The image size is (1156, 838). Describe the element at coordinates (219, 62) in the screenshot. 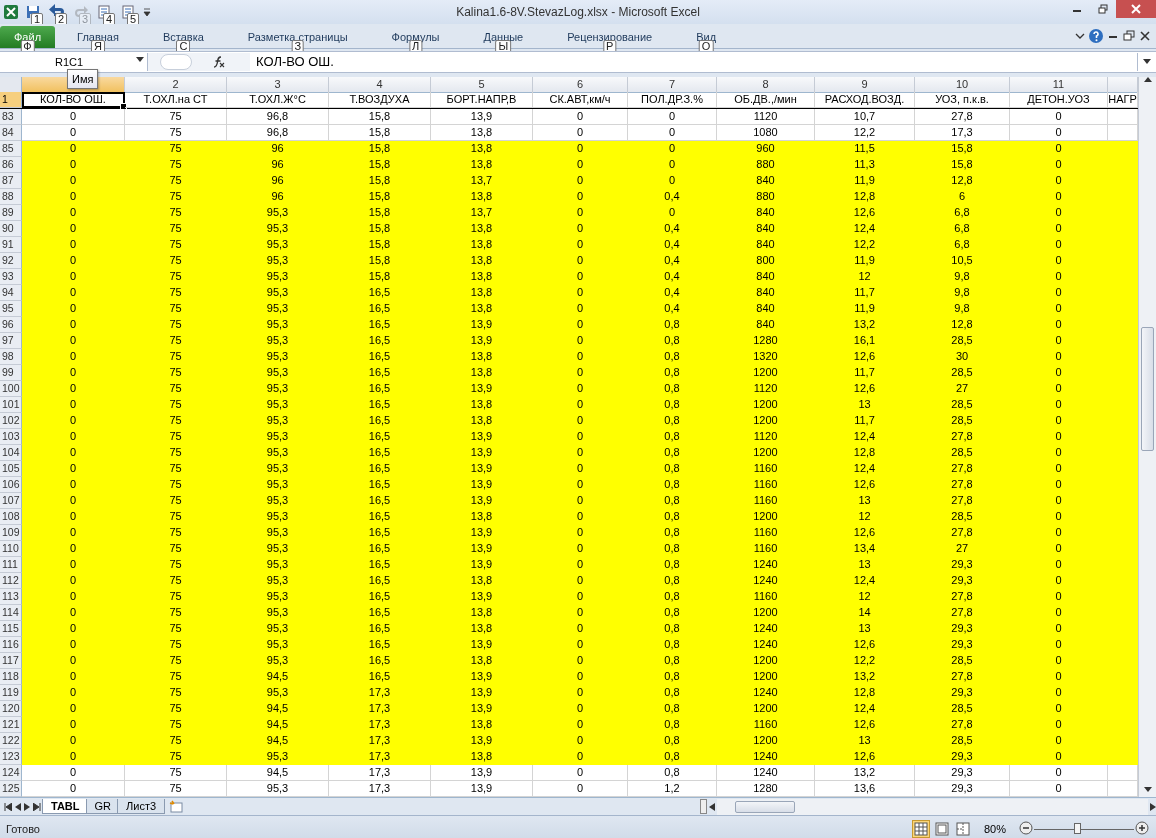

I see `function-icon` at that location.